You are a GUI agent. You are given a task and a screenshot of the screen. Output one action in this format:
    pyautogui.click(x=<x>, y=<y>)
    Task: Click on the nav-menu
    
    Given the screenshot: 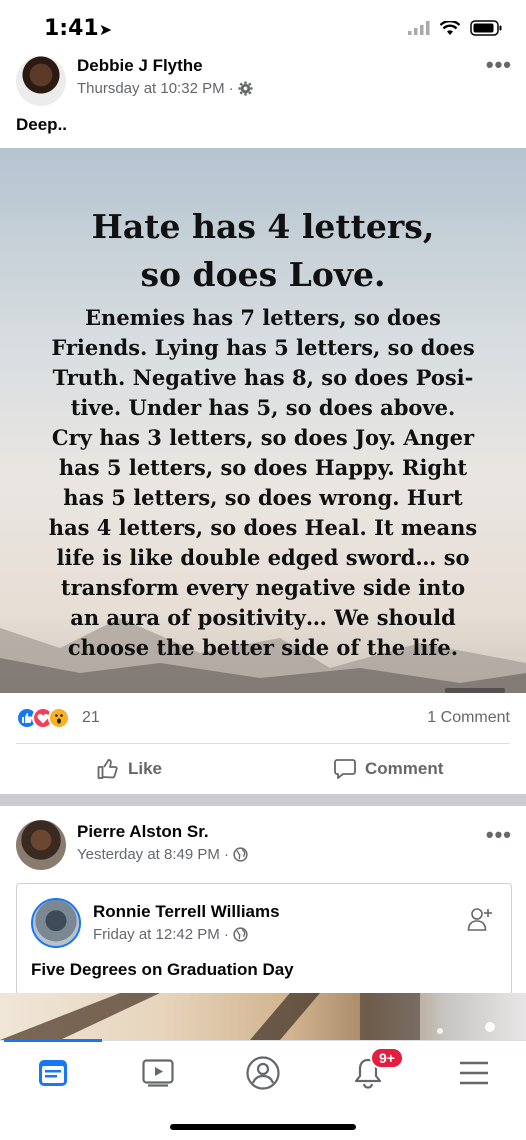 What is the action you would take?
    pyautogui.click(x=474, y=1073)
    